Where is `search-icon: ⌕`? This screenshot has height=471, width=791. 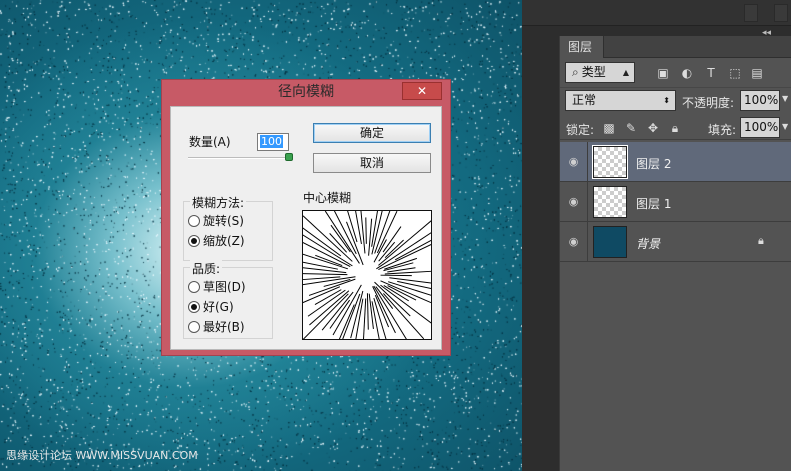 search-icon: ⌕ is located at coordinates (575, 72).